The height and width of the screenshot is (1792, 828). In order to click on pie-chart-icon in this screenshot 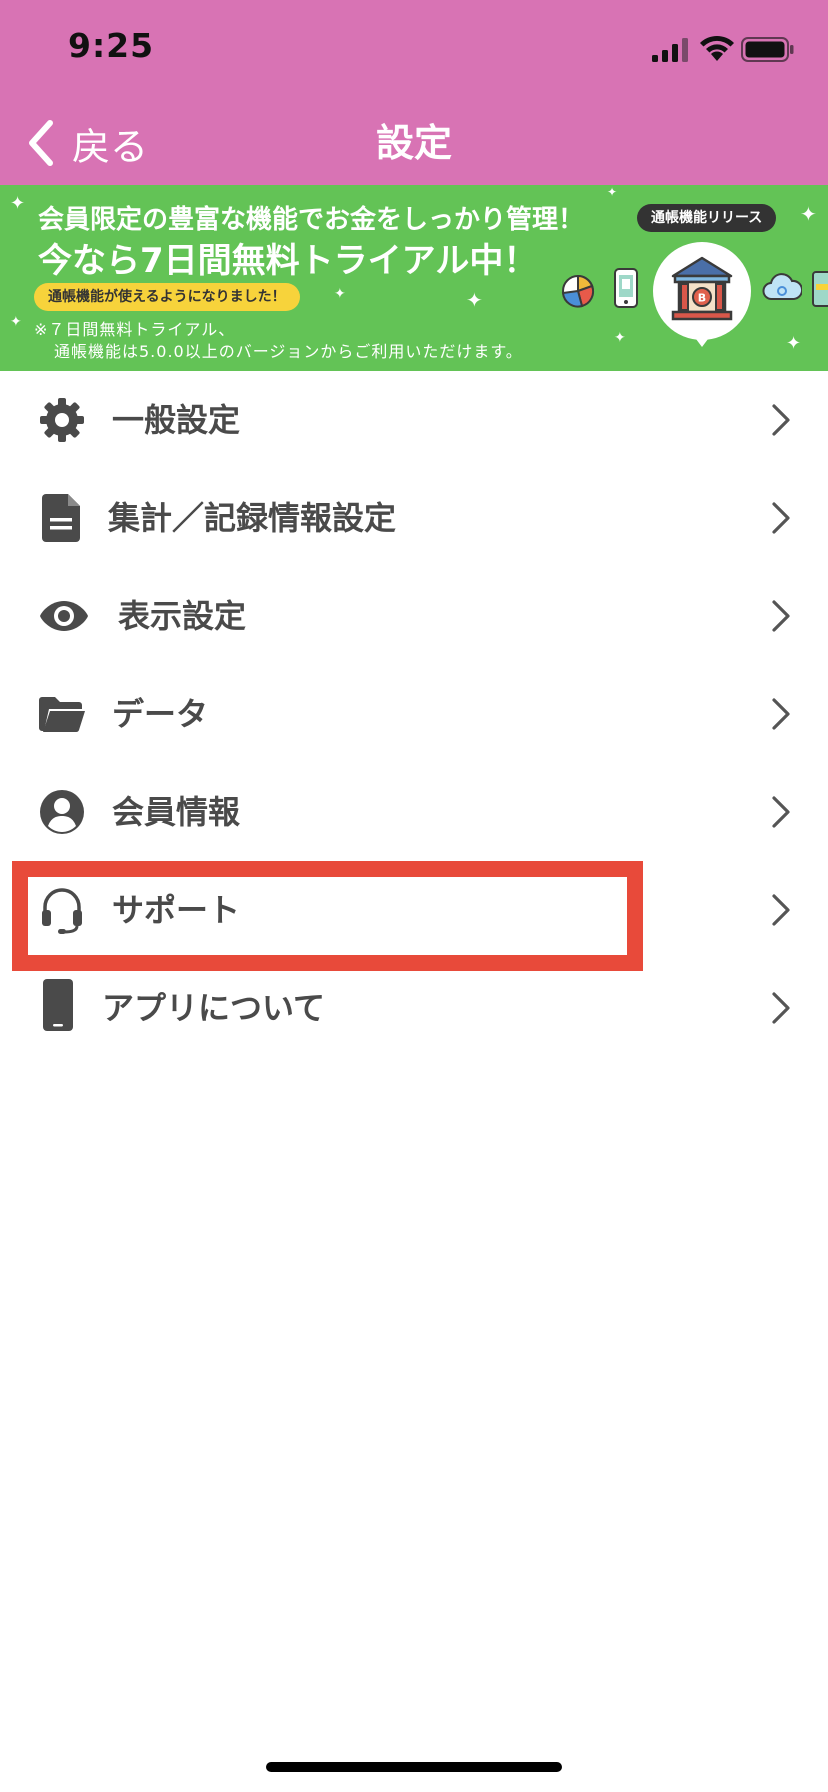, I will do `click(578, 291)`.